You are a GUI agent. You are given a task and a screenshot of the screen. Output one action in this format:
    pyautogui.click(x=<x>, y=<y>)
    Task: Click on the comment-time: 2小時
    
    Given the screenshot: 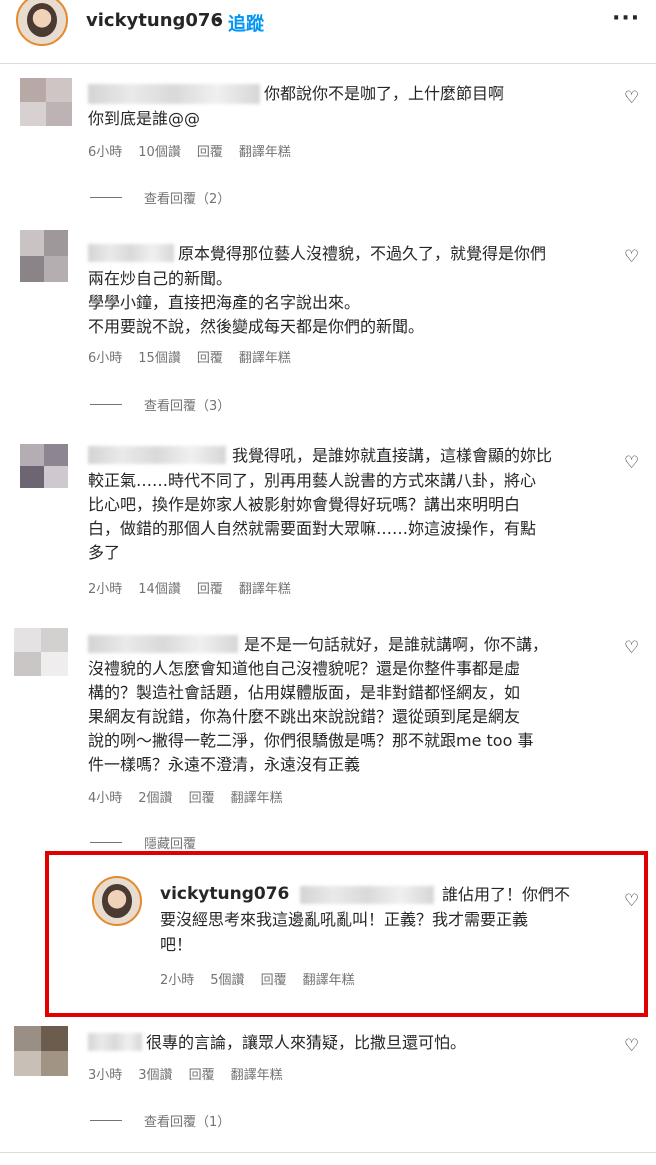 What is the action you would take?
    pyautogui.click(x=105, y=589)
    